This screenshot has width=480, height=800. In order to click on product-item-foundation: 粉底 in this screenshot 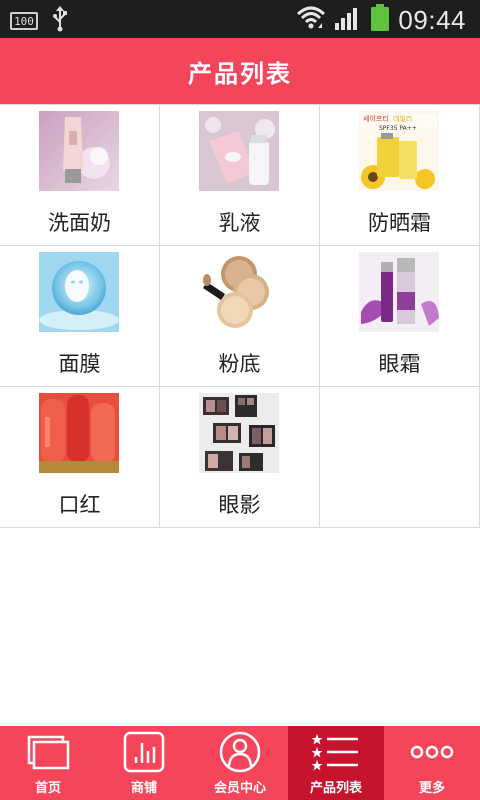, I will do `click(240, 316)`.